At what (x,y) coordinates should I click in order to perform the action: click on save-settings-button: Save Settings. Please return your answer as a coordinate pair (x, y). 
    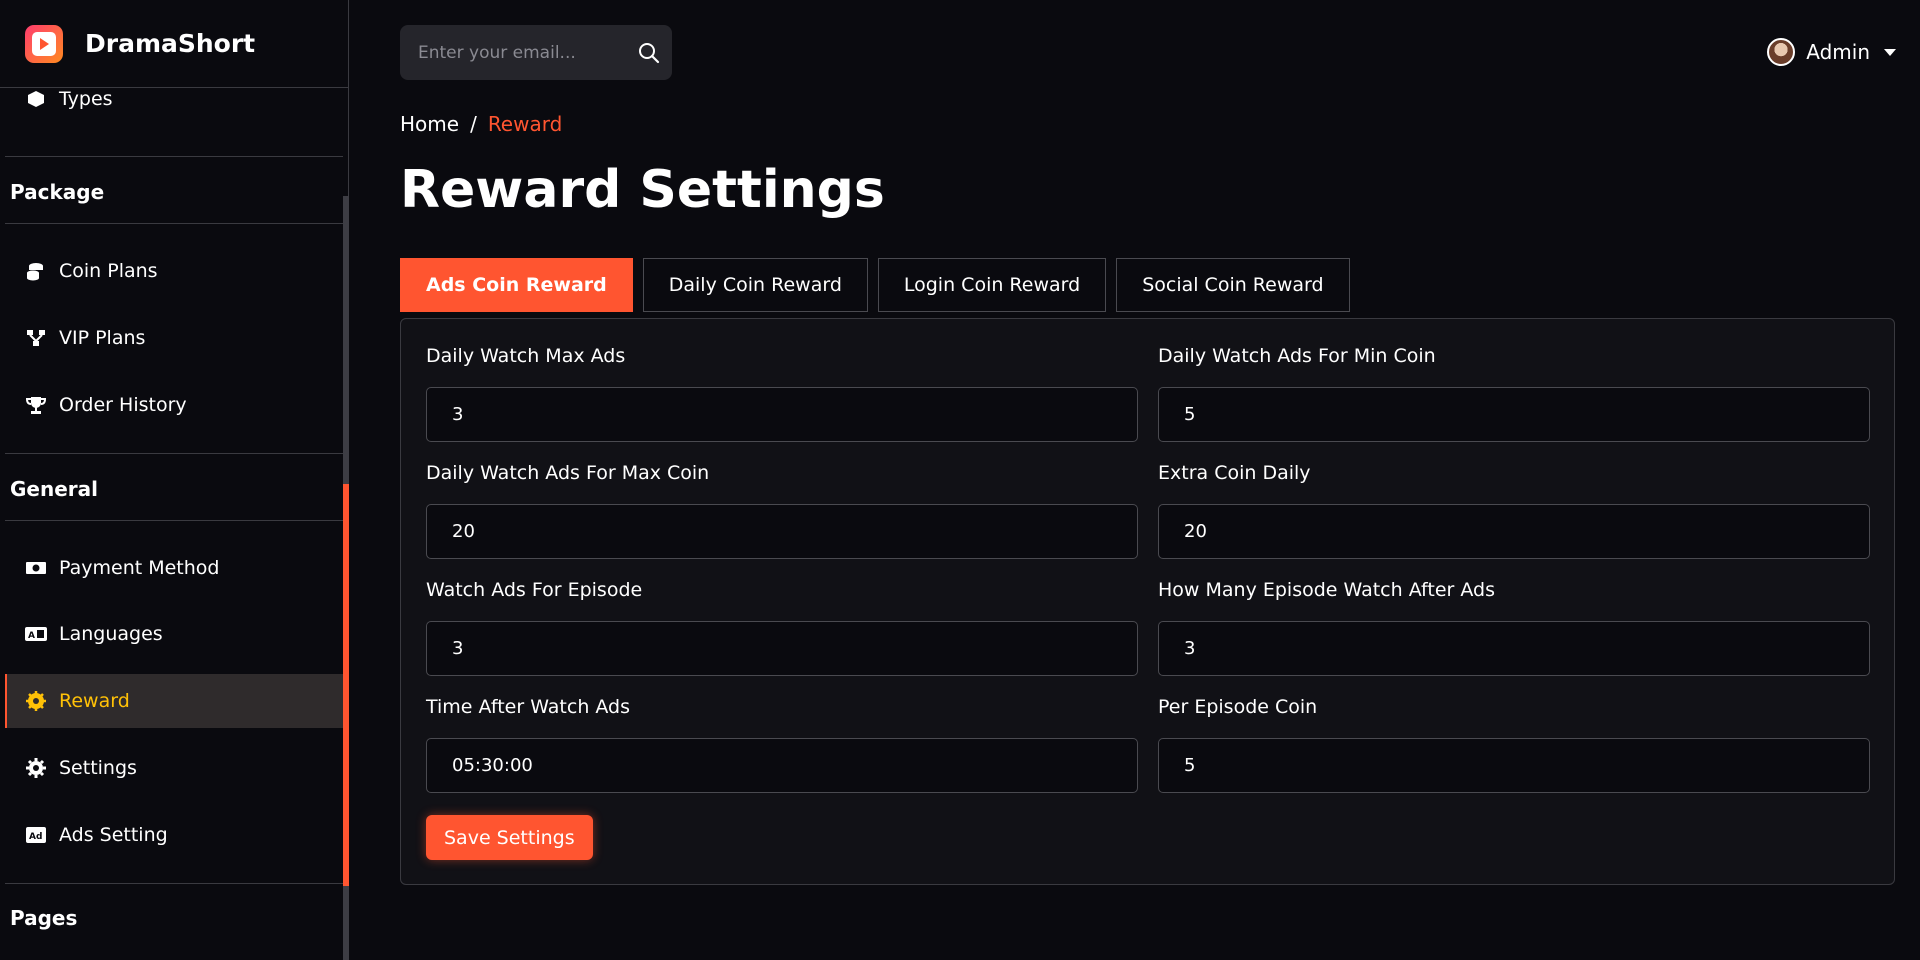
    Looking at the image, I should click on (509, 837).